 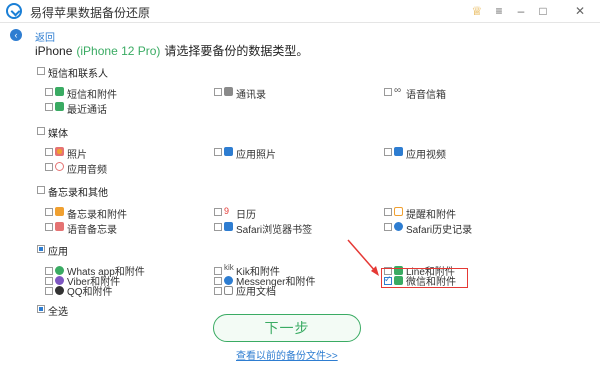 What do you see at coordinates (236, 51) in the screenshot?
I see `instruction-text: 请选择要备份的数据类型。` at bounding box center [236, 51].